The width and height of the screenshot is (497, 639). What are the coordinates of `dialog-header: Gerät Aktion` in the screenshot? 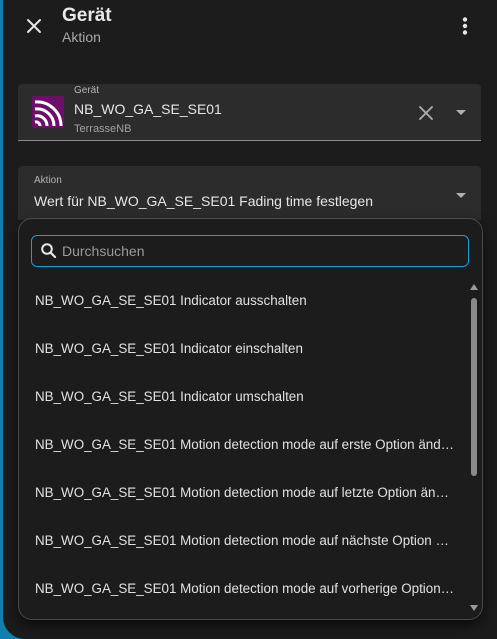 It's located at (250, 30).